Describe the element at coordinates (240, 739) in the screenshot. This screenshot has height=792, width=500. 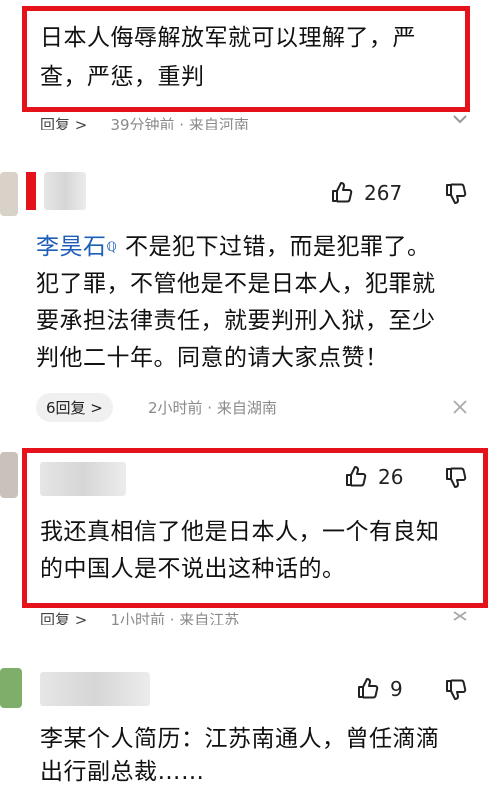
I see `comment-4-text-line-1: 李某个人简历：江苏南通人，曾任滴滴` at that location.